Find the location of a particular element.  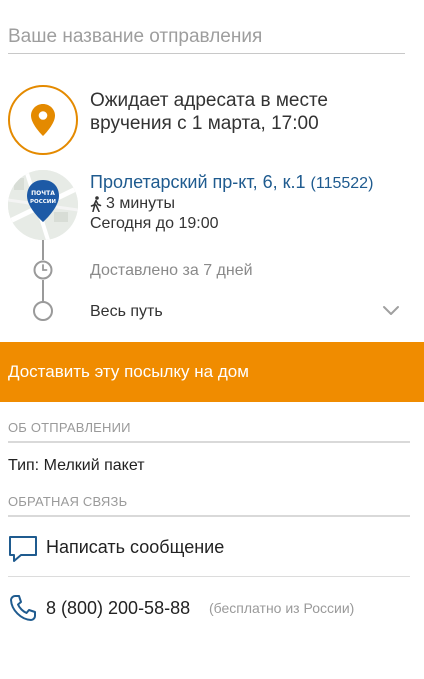

status-badge is located at coordinates (43, 120).